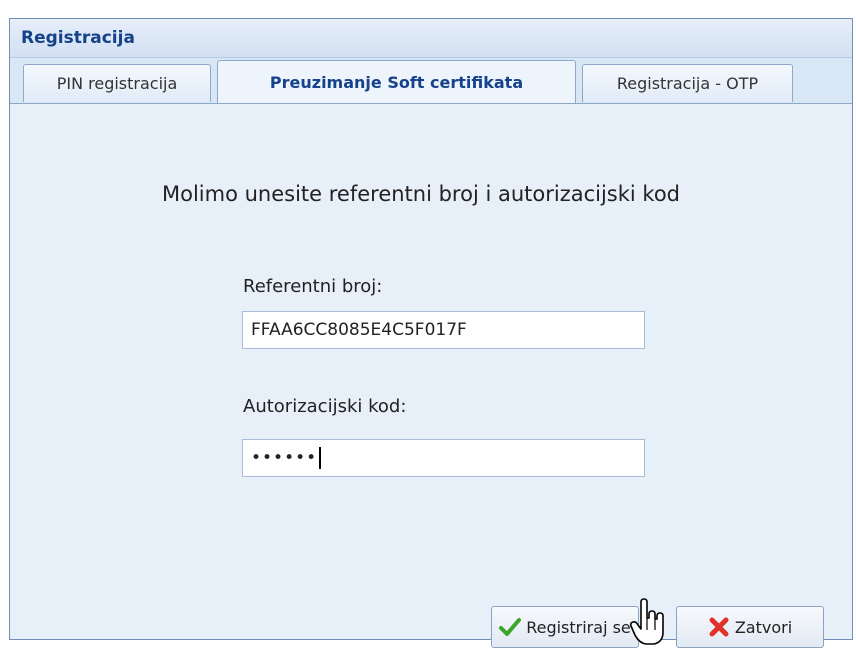 This screenshot has height=650, width=856. I want to click on tab-preuzimanje-soft-certifikata: Preuzimanje Soft certifikata, so click(396, 81).